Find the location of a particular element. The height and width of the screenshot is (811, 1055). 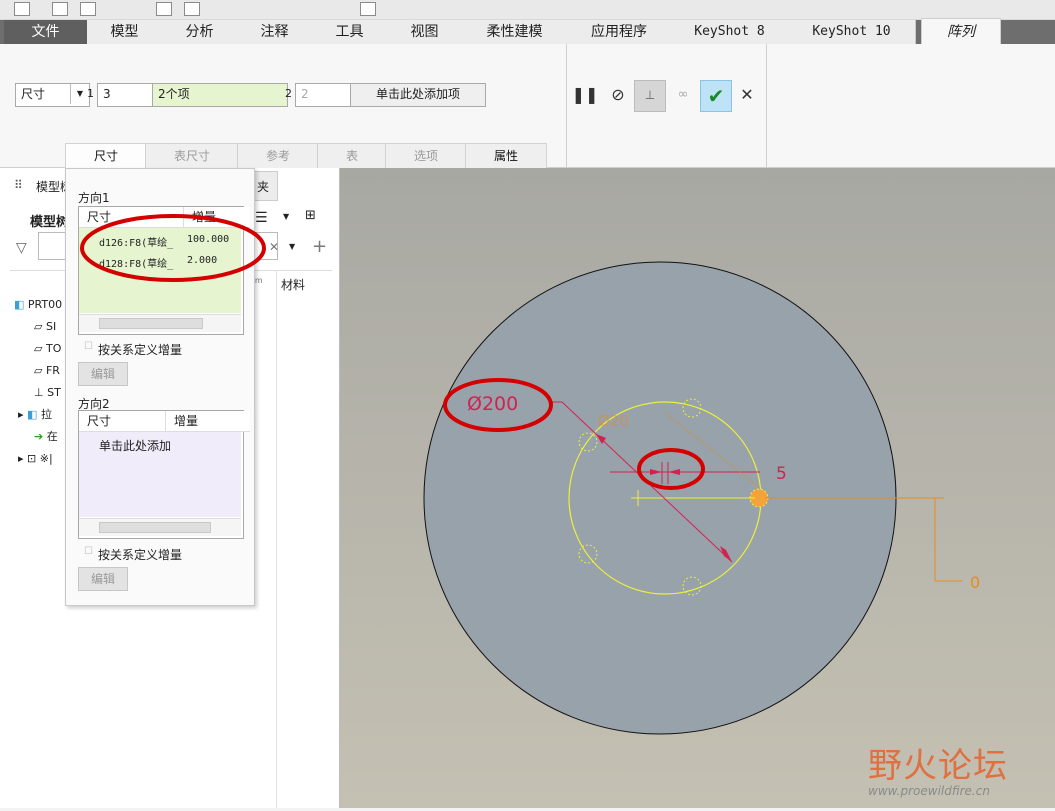

pattern-type-select: 尺寸 ▼ is located at coordinates (52, 95).